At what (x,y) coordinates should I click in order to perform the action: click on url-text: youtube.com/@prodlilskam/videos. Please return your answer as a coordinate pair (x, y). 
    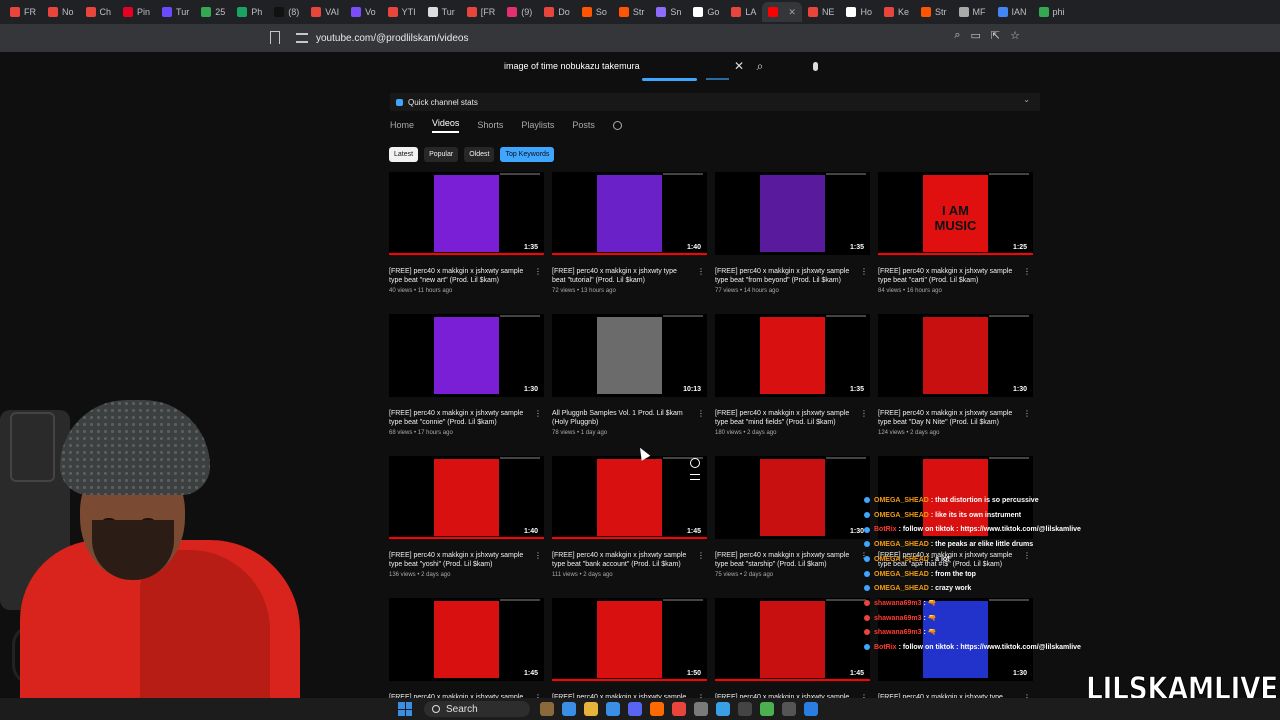
    Looking at the image, I should click on (392, 38).